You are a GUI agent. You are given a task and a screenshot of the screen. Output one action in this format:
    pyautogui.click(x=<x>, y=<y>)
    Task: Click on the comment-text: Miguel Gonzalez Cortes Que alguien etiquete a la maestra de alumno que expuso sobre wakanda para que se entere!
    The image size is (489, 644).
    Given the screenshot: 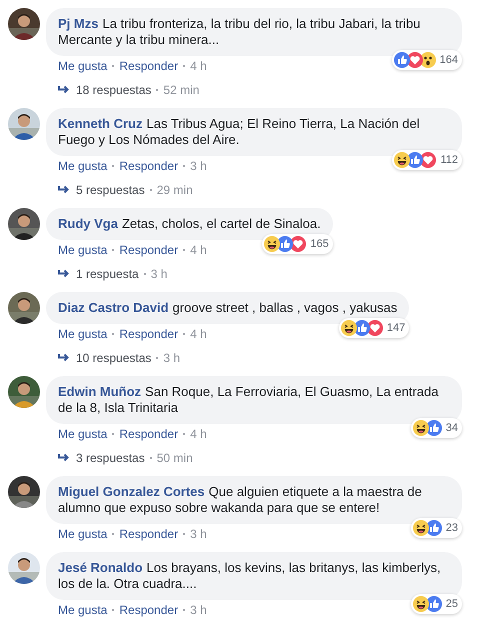 What is the action you would take?
    pyautogui.click(x=240, y=499)
    